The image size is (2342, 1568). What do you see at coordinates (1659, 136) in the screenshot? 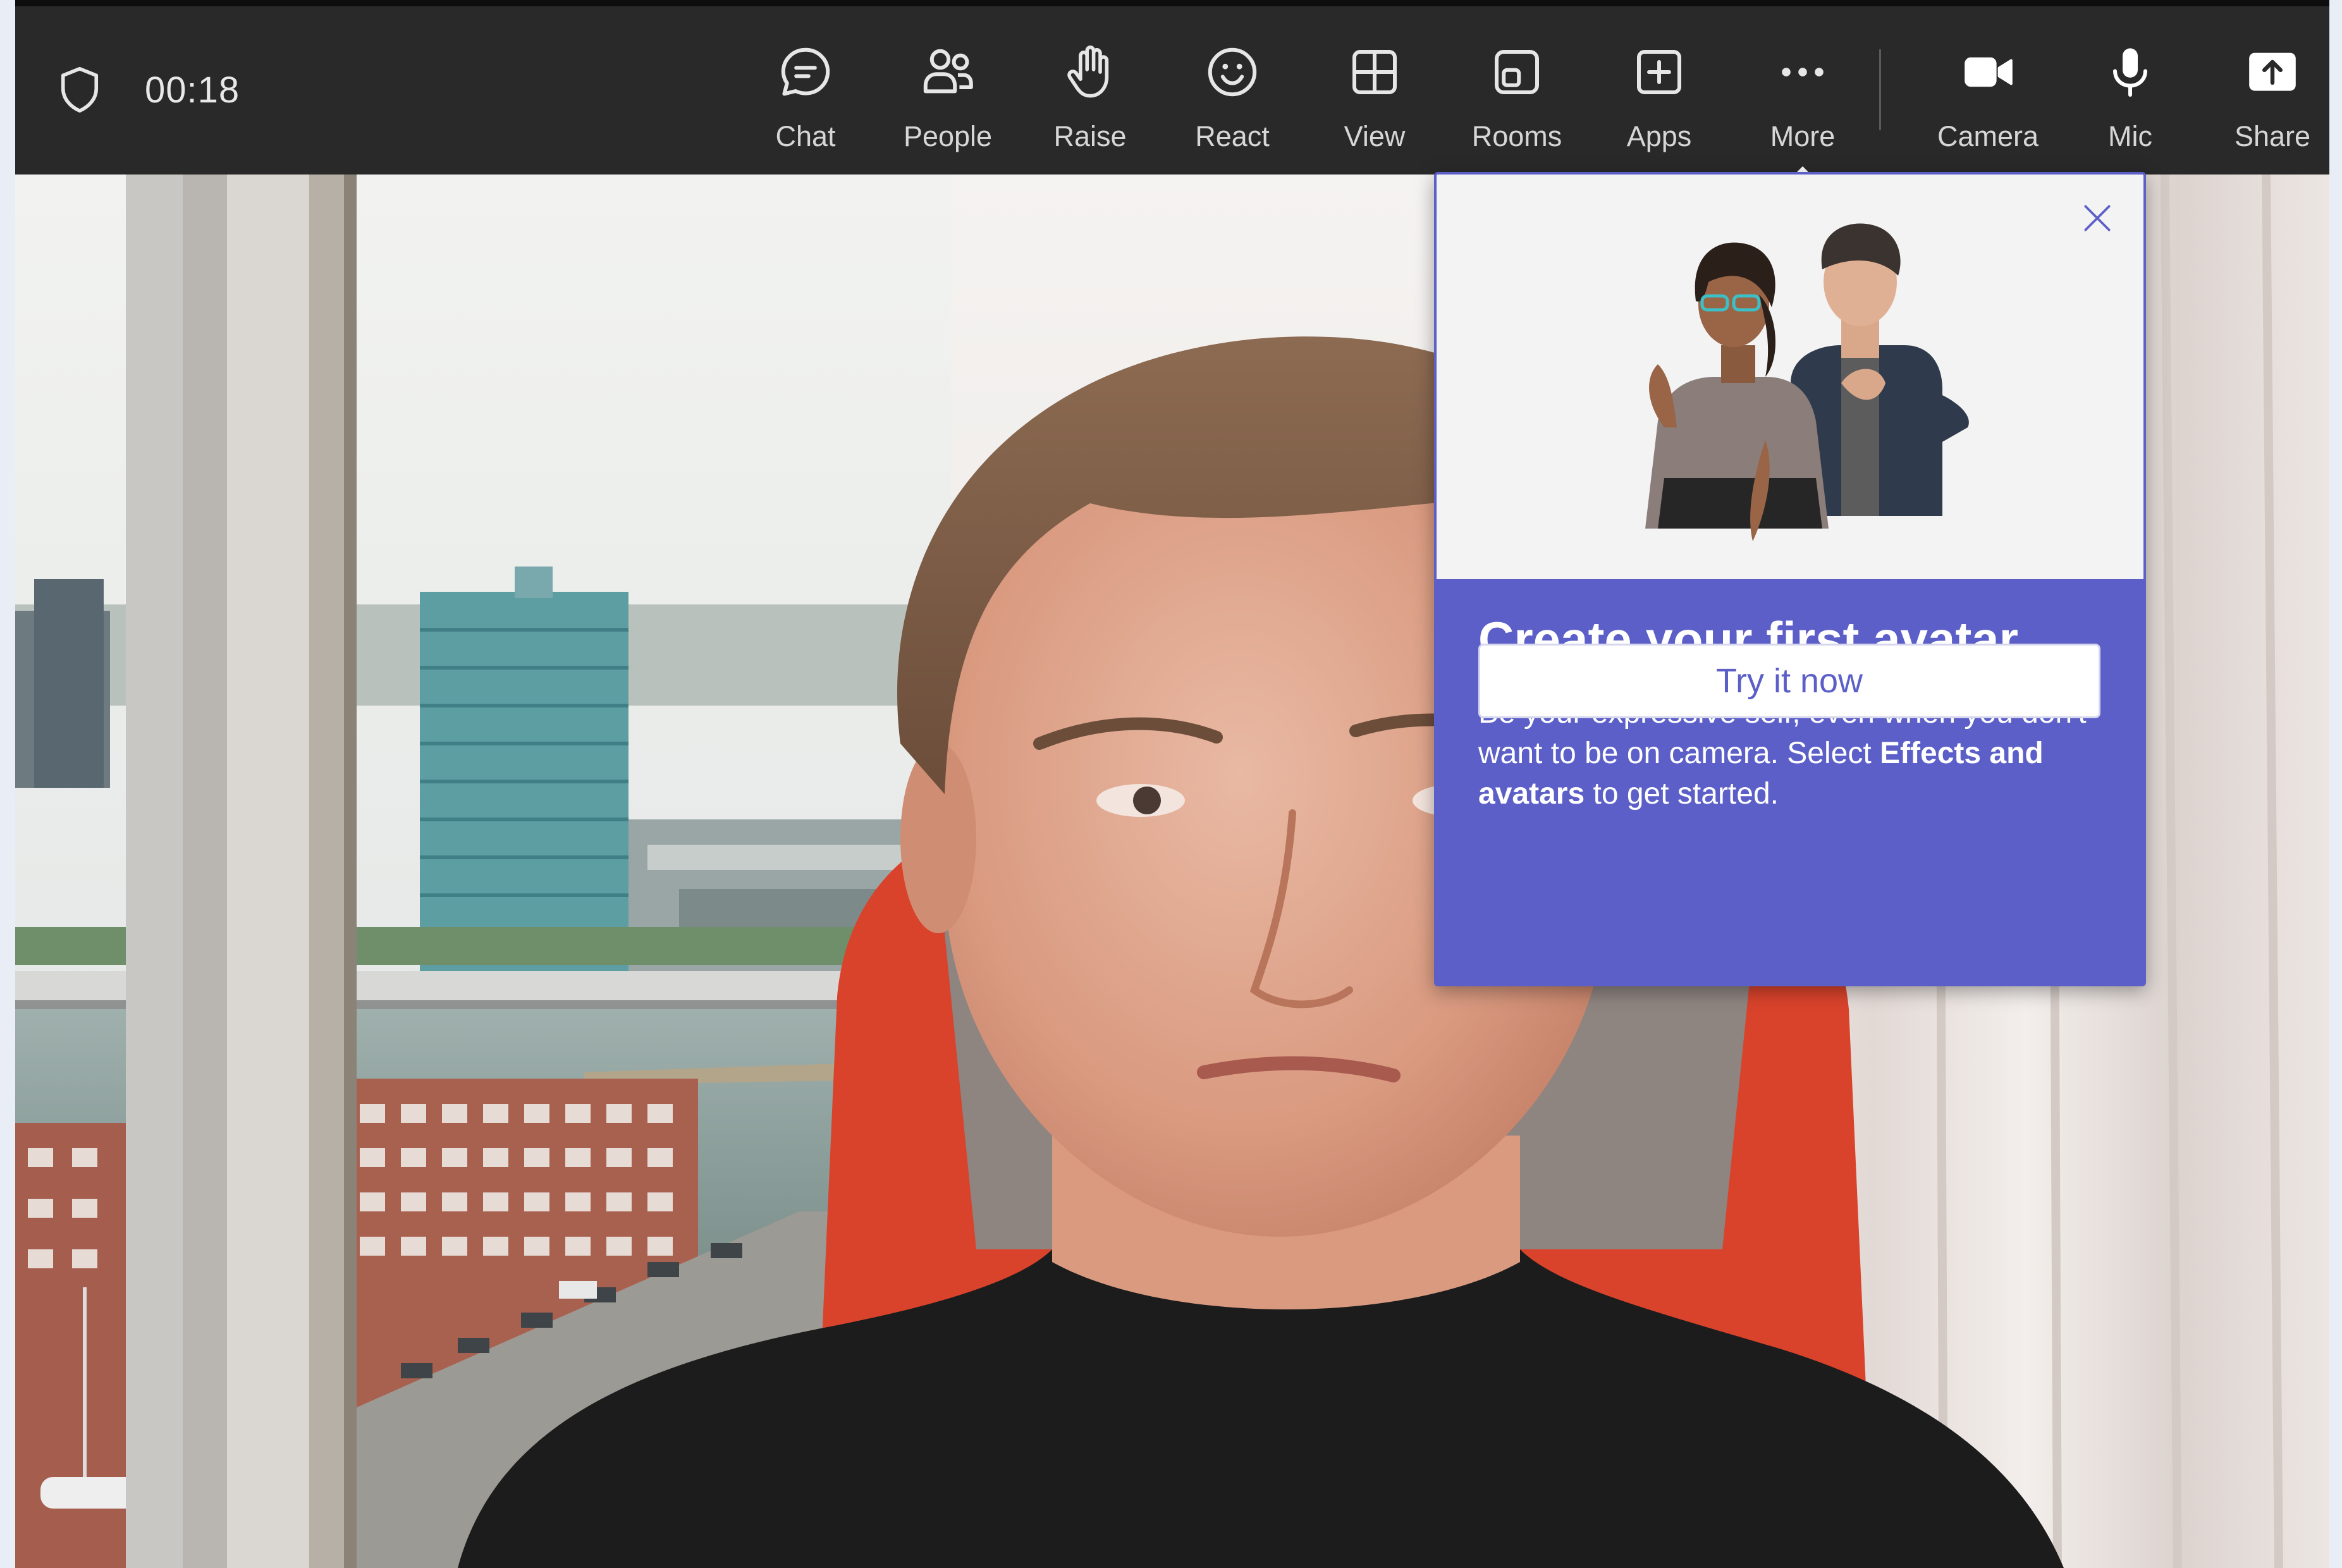
I see `apps-label: Apps` at bounding box center [1659, 136].